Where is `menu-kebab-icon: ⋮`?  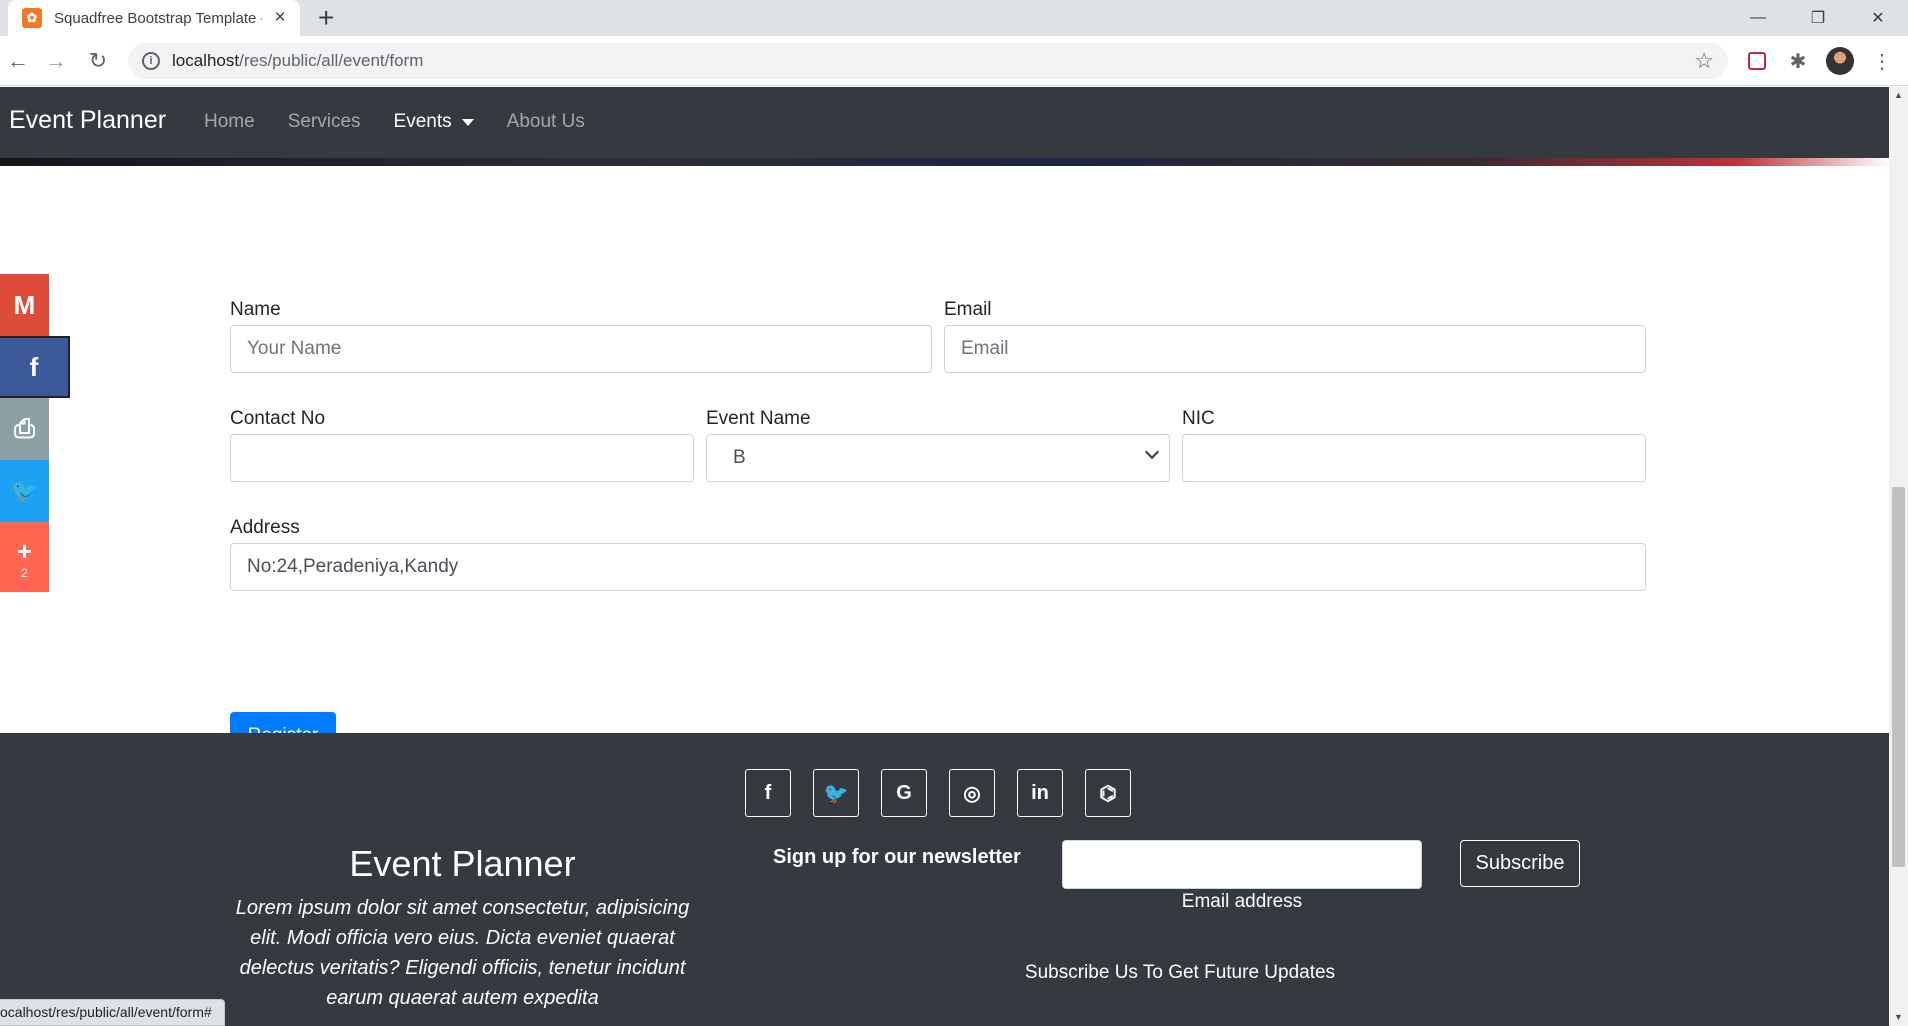 menu-kebab-icon: ⋮ is located at coordinates (1882, 61).